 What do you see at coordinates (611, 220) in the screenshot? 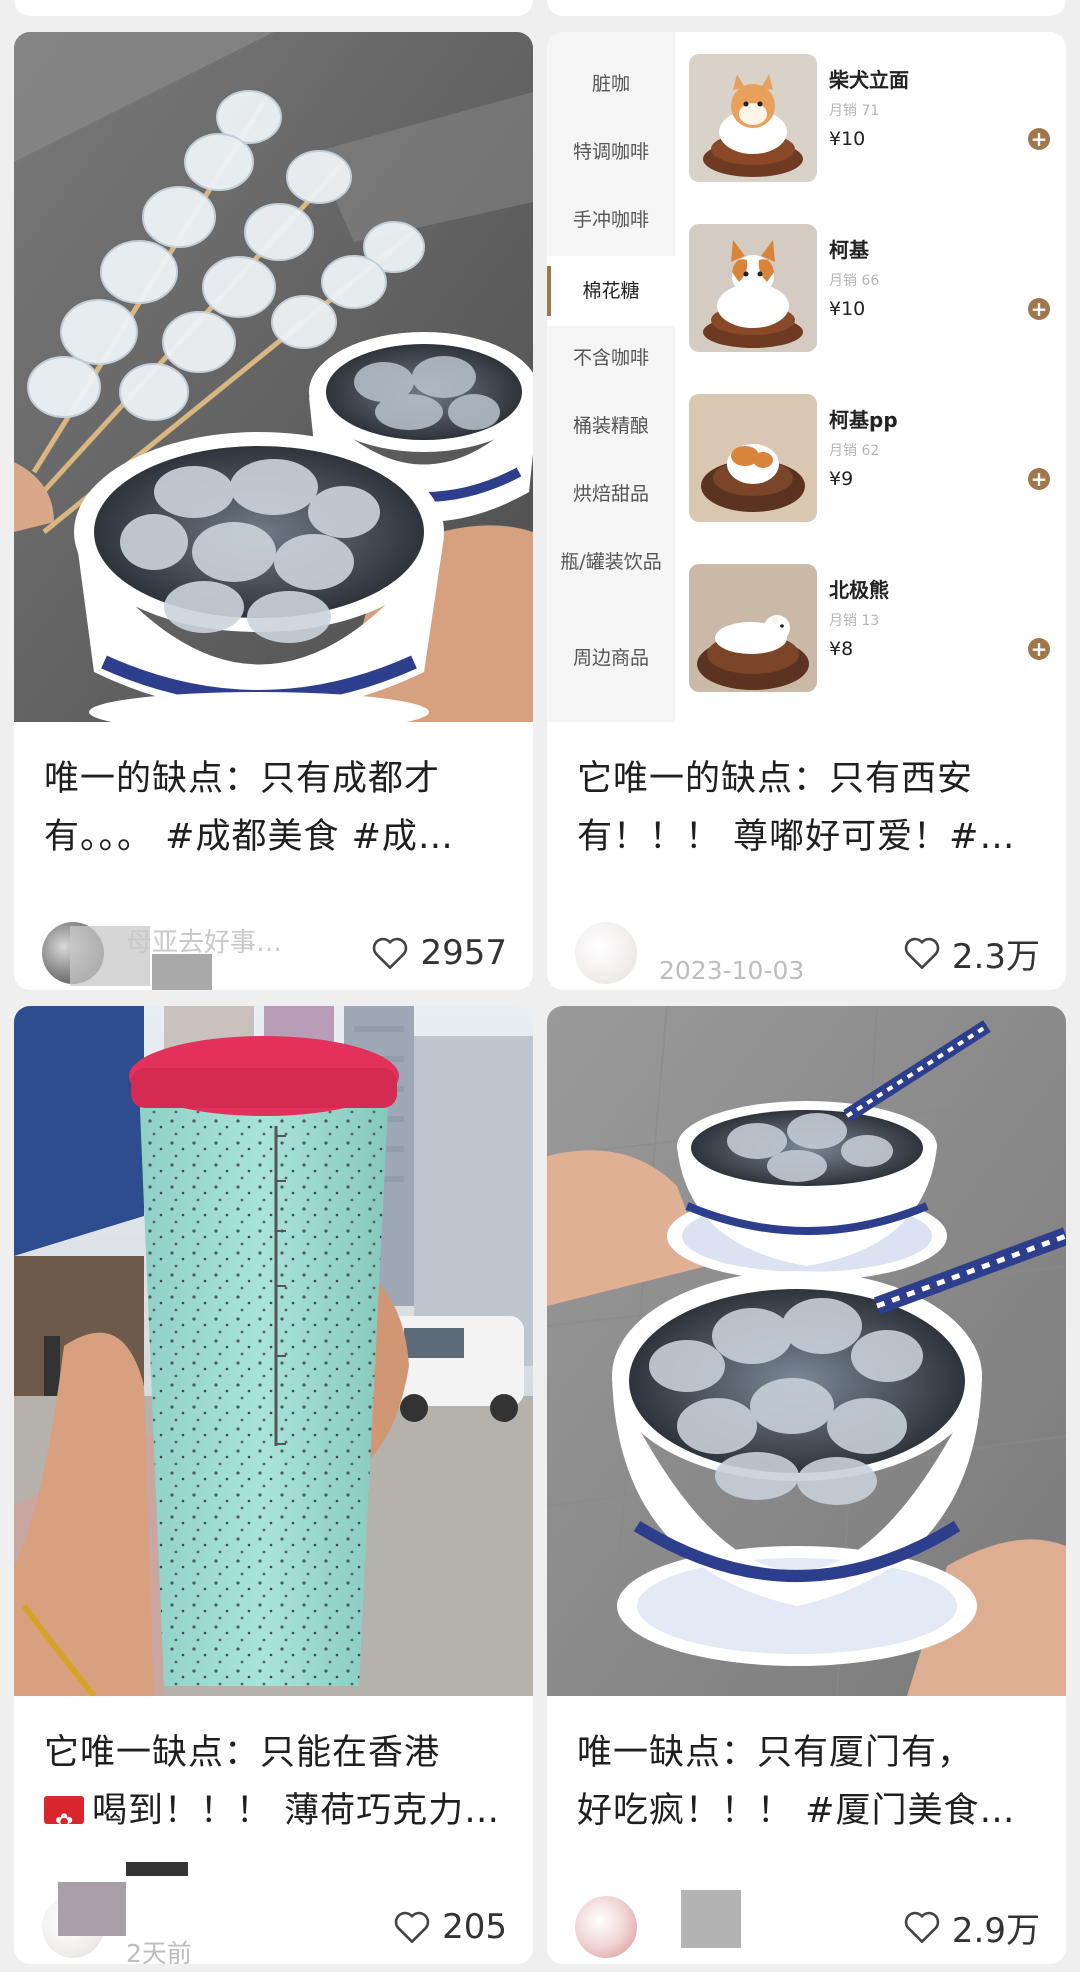
I see `menu-category: 手冲咖啡` at bounding box center [611, 220].